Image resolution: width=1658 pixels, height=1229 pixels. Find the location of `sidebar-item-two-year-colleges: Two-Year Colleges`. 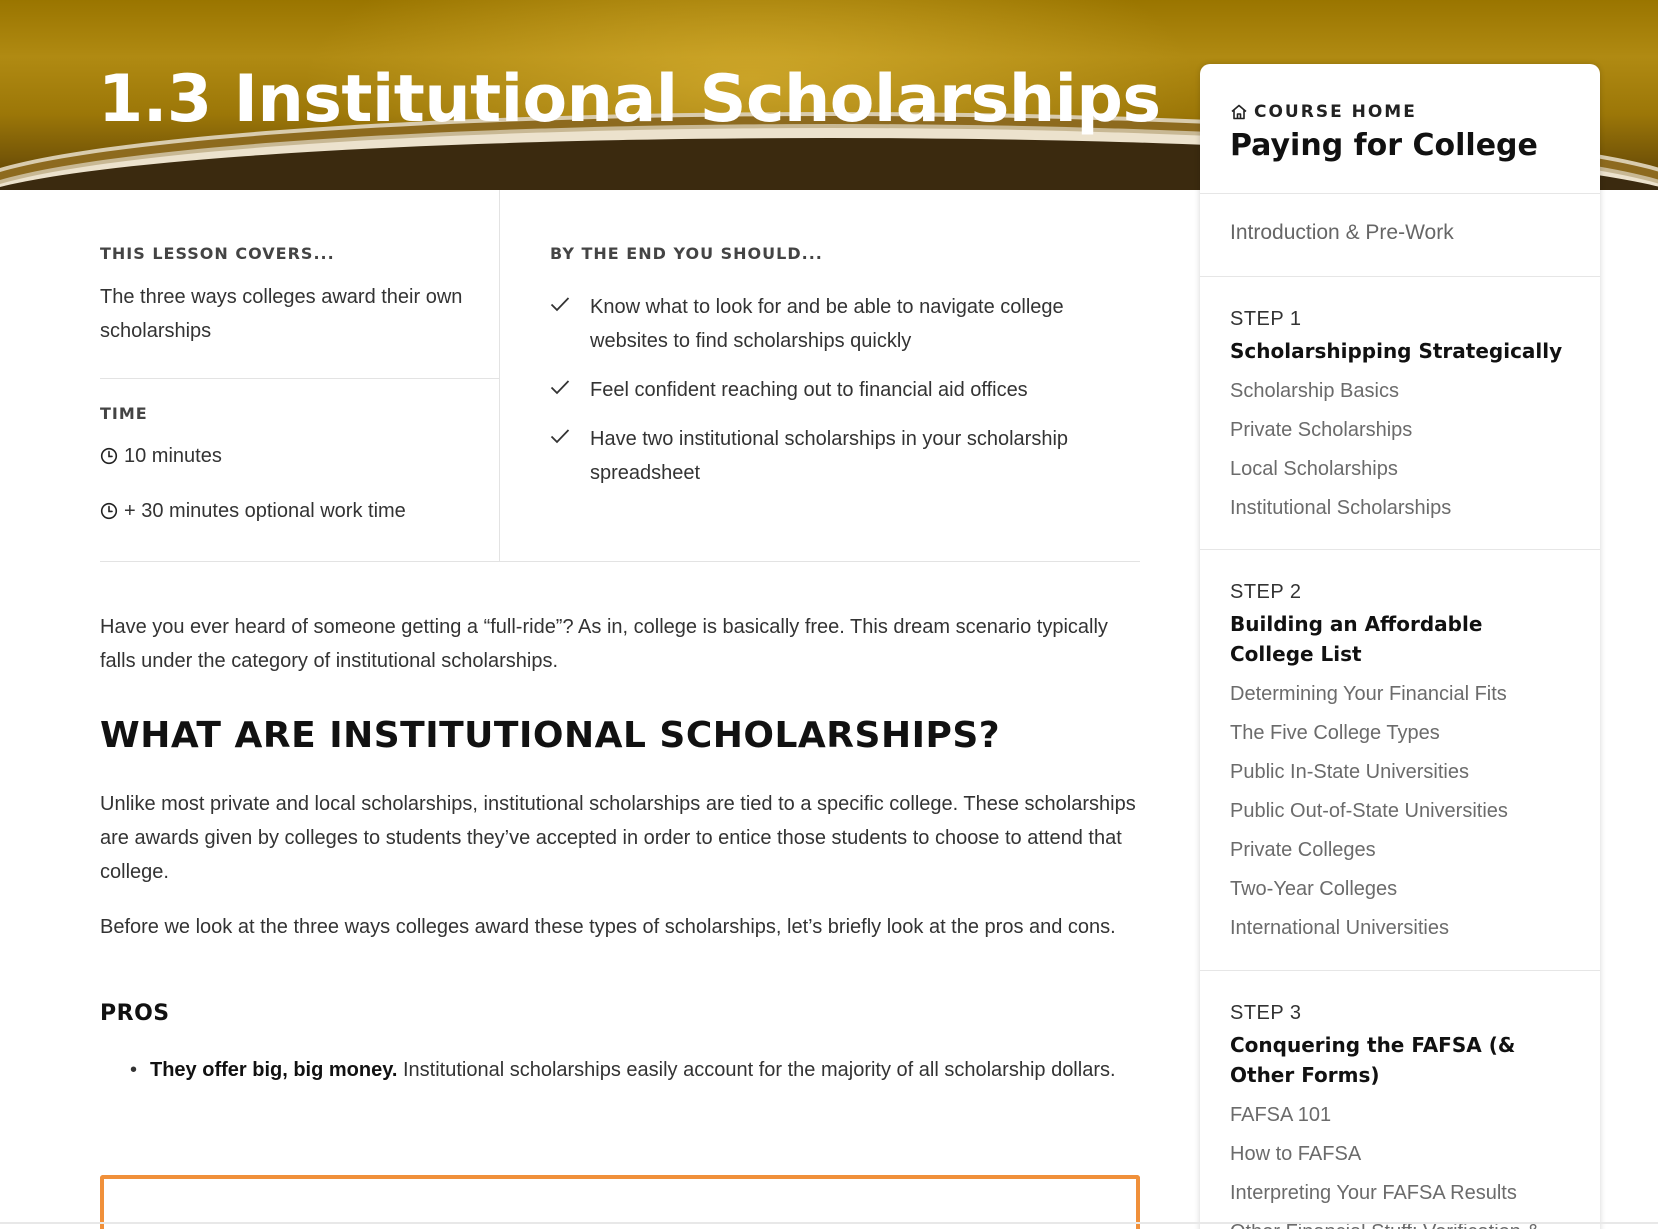

sidebar-item-two-year-colleges: Two-Year Colleges is located at coordinates (1369, 889).